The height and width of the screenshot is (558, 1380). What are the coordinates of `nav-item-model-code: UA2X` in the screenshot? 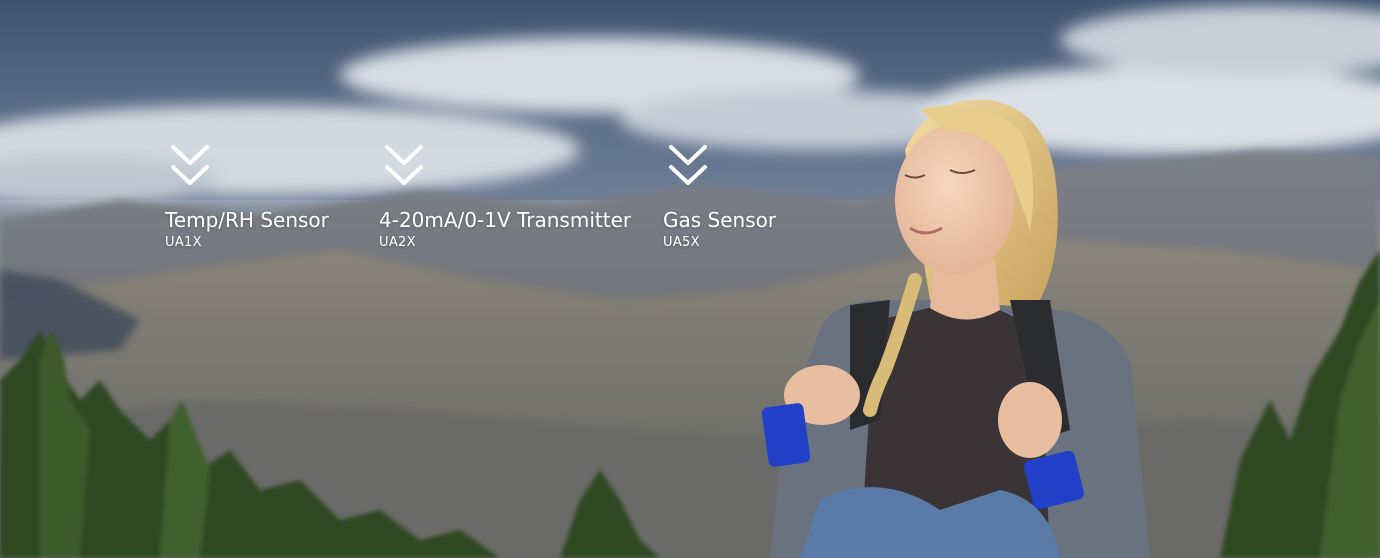 It's located at (397, 242).